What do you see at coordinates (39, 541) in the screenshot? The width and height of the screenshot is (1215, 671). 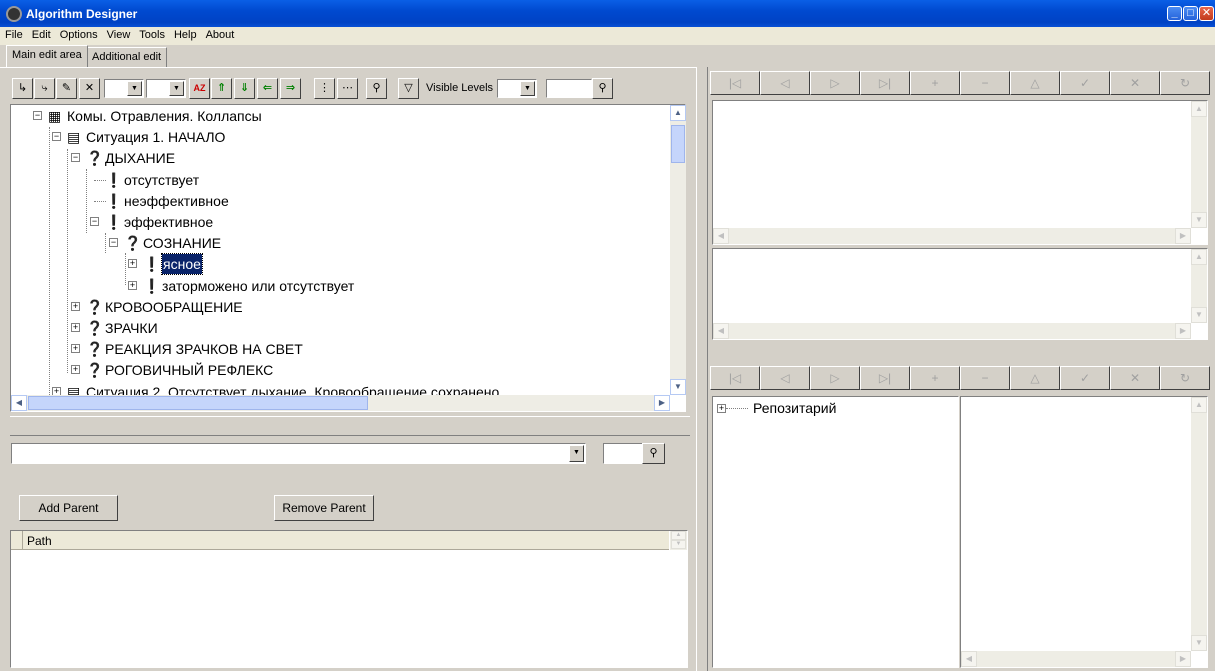 I see `path-column-header: Path` at bounding box center [39, 541].